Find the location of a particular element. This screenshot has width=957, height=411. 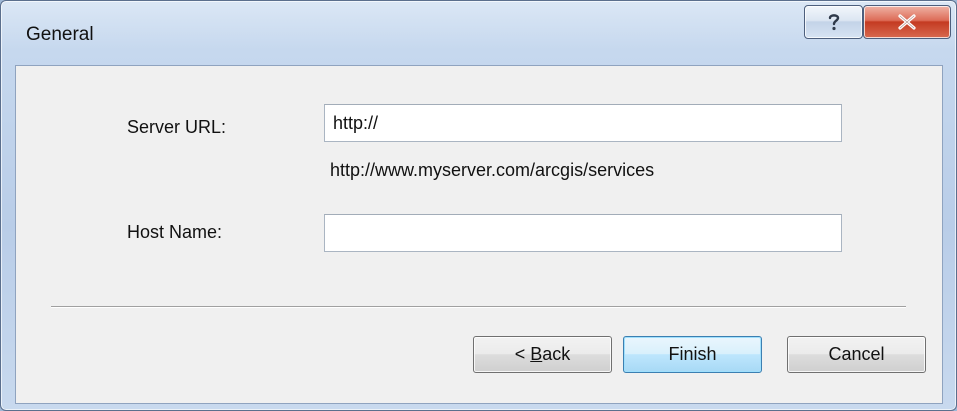

question-mark-icon is located at coordinates (833, 22).